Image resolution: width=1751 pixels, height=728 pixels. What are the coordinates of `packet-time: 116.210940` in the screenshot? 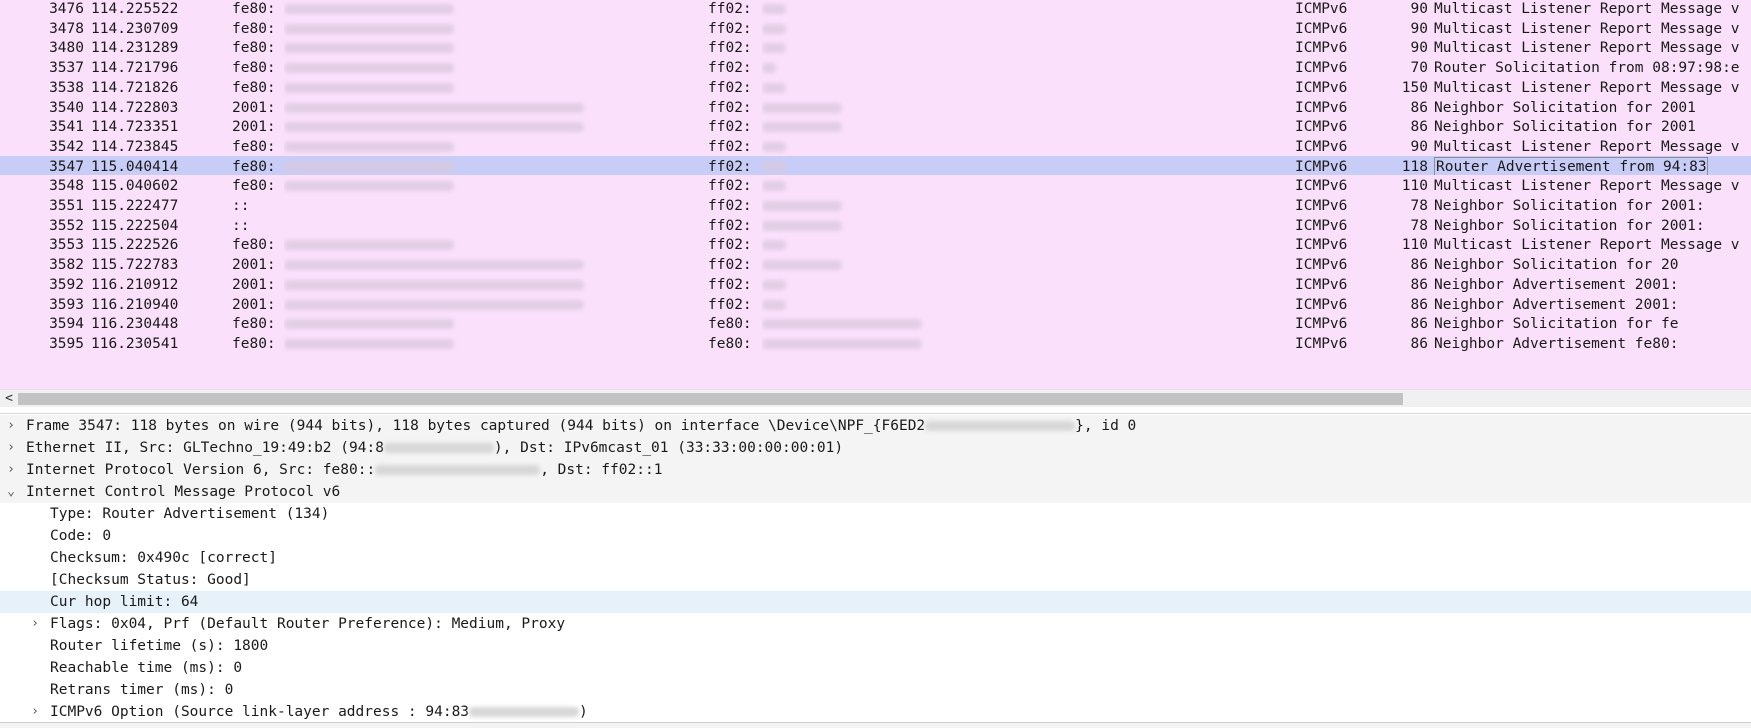 It's located at (135, 304).